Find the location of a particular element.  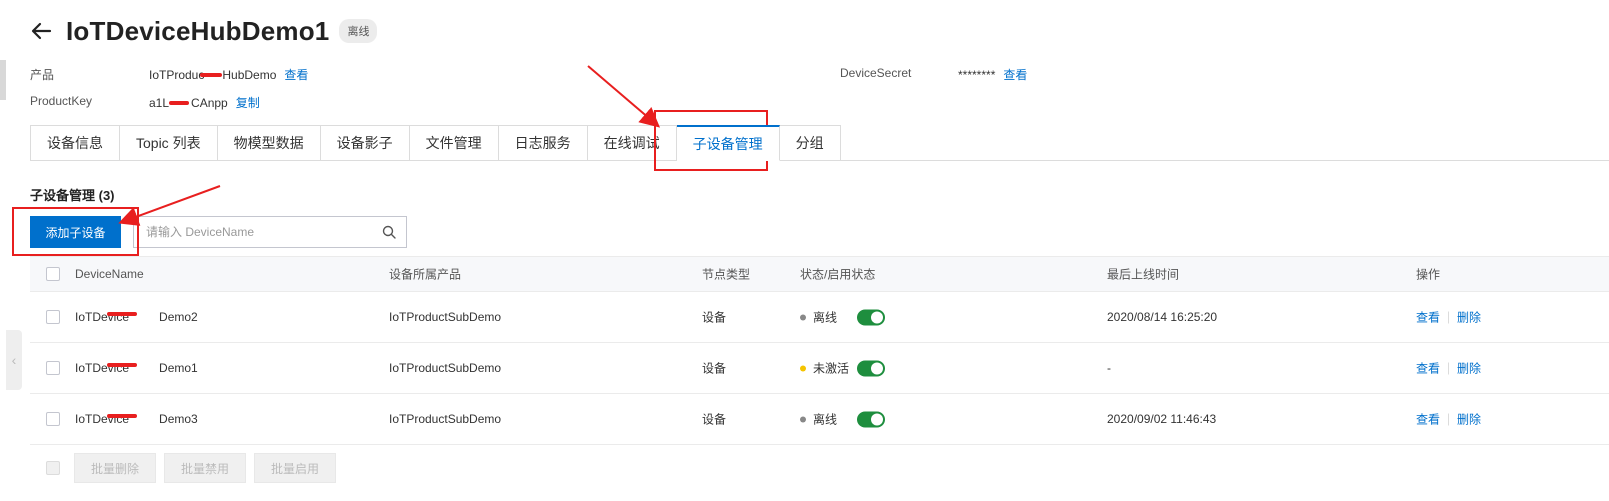

page-header: IoTDeviceHubDemo1 离线 is located at coordinates (204, 31).